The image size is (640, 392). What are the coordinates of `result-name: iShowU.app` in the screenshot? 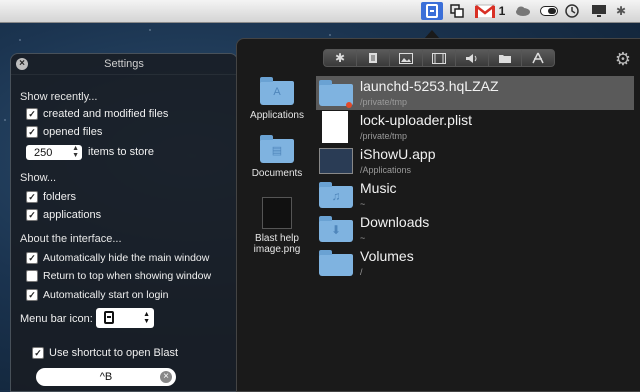 It's located at (398, 154).